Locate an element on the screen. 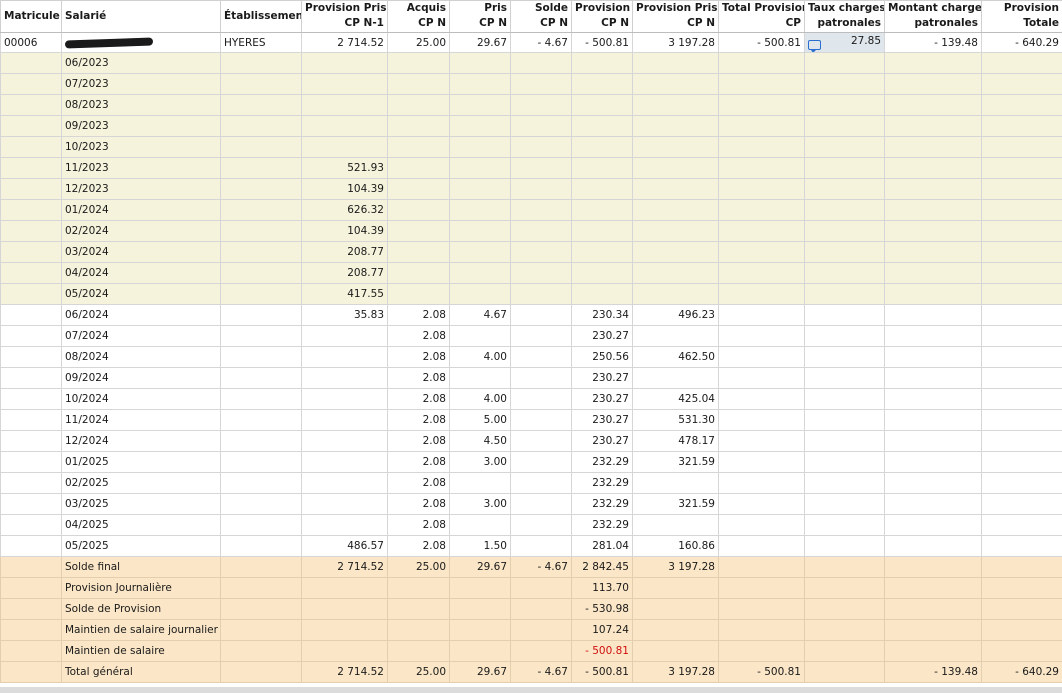 This screenshot has width=1062, height=693. row-label-cell: 10/2024 is located at coordinates (141, 399).